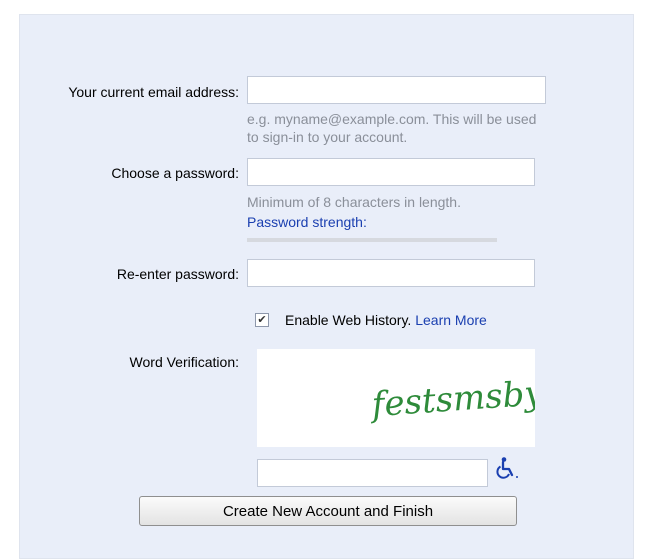 The height and width of the screenshot is (559, 645). What do you see at coordinates (372, 473) in the screenshot?
I see `captcha-input` at bounding box center [372, 473].